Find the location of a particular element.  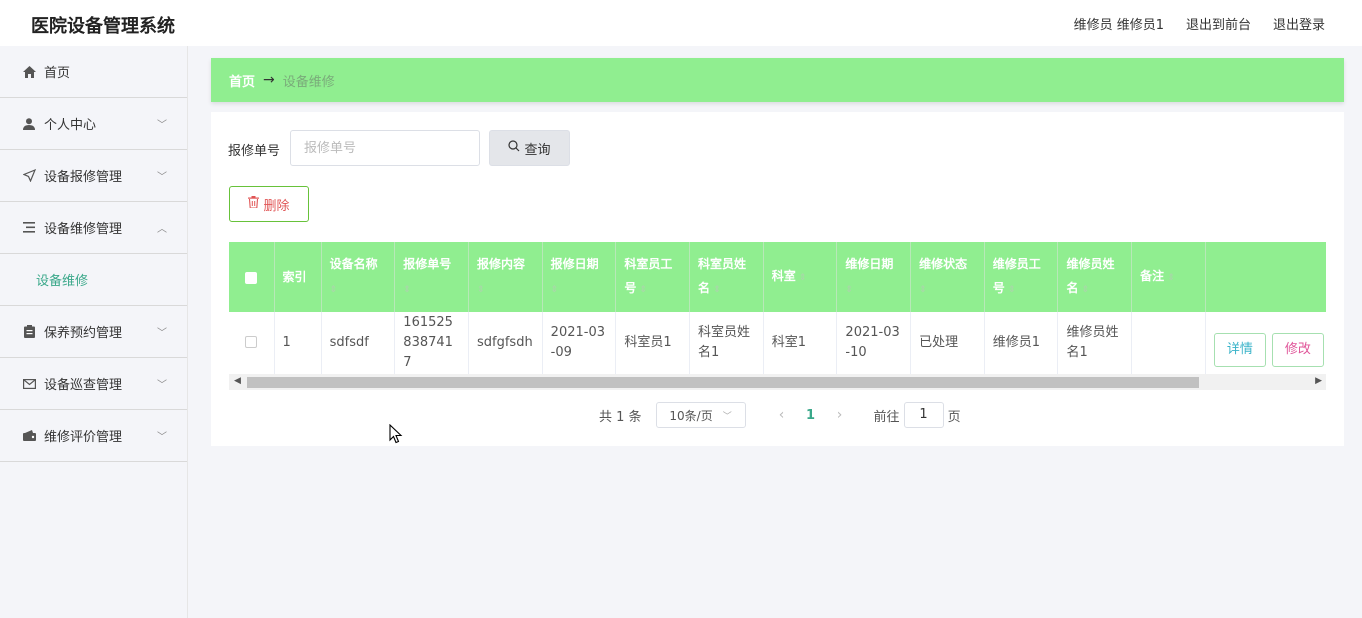

col-header-maintain-date: 维修日期 ⇕ is located at coordinates (874, 277).